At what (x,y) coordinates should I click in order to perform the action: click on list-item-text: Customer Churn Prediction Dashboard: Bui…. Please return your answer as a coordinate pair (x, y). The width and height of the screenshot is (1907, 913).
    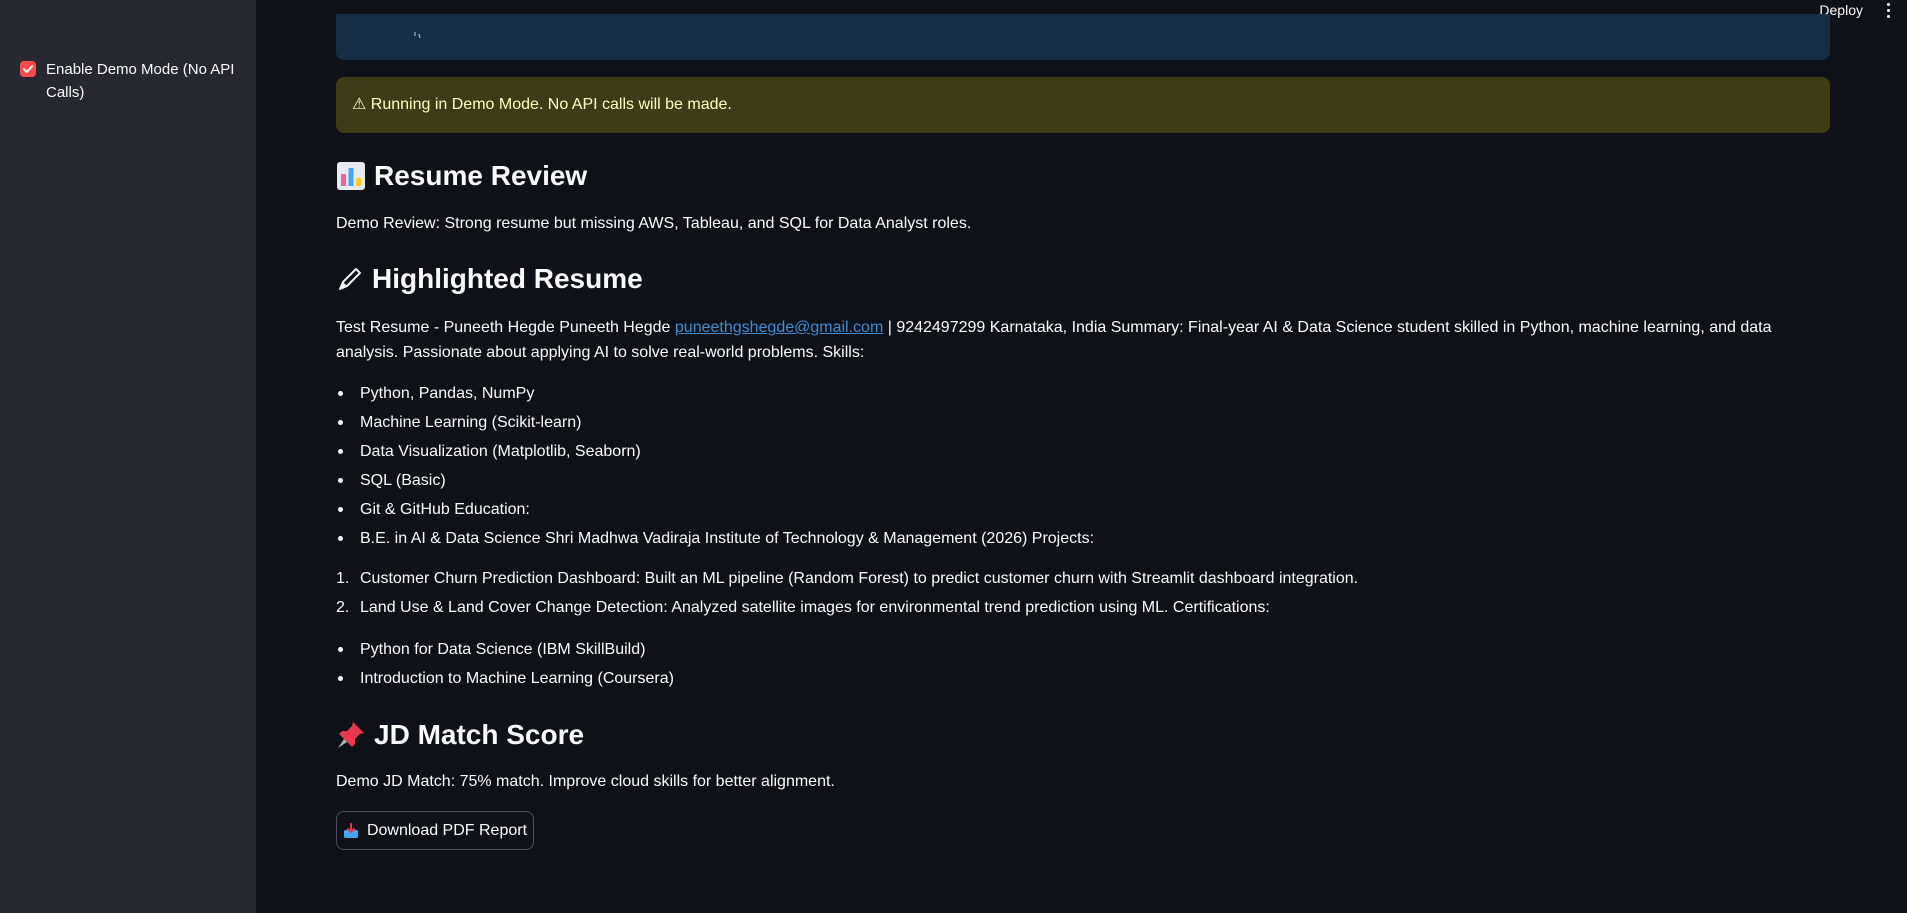
    Looking at the image, I should click on (859, 578).